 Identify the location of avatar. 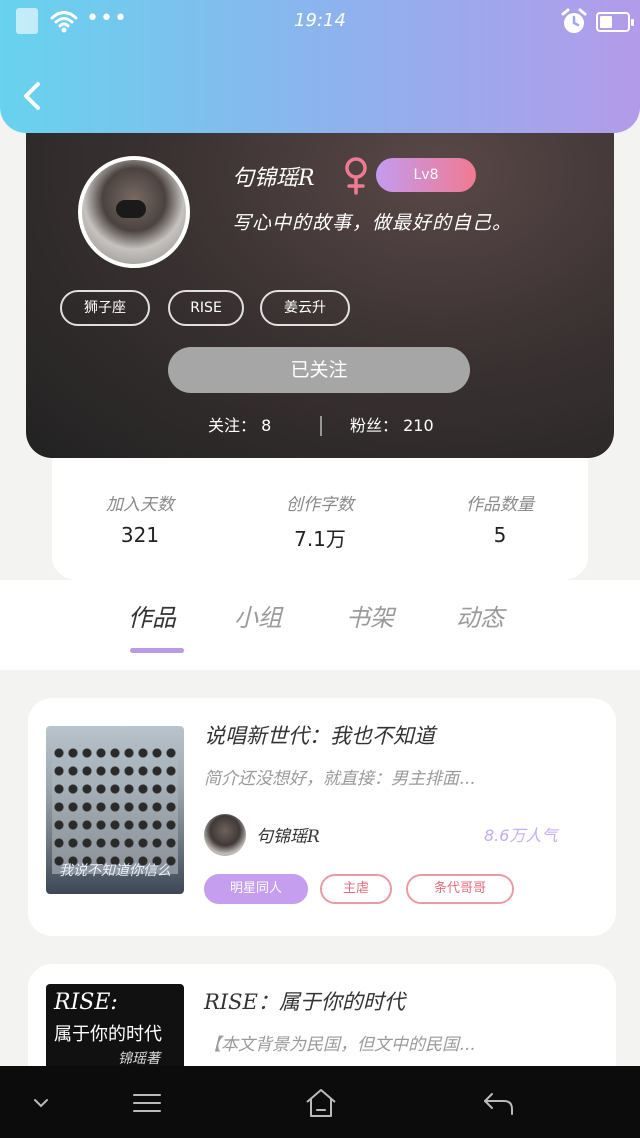
(134, 212).